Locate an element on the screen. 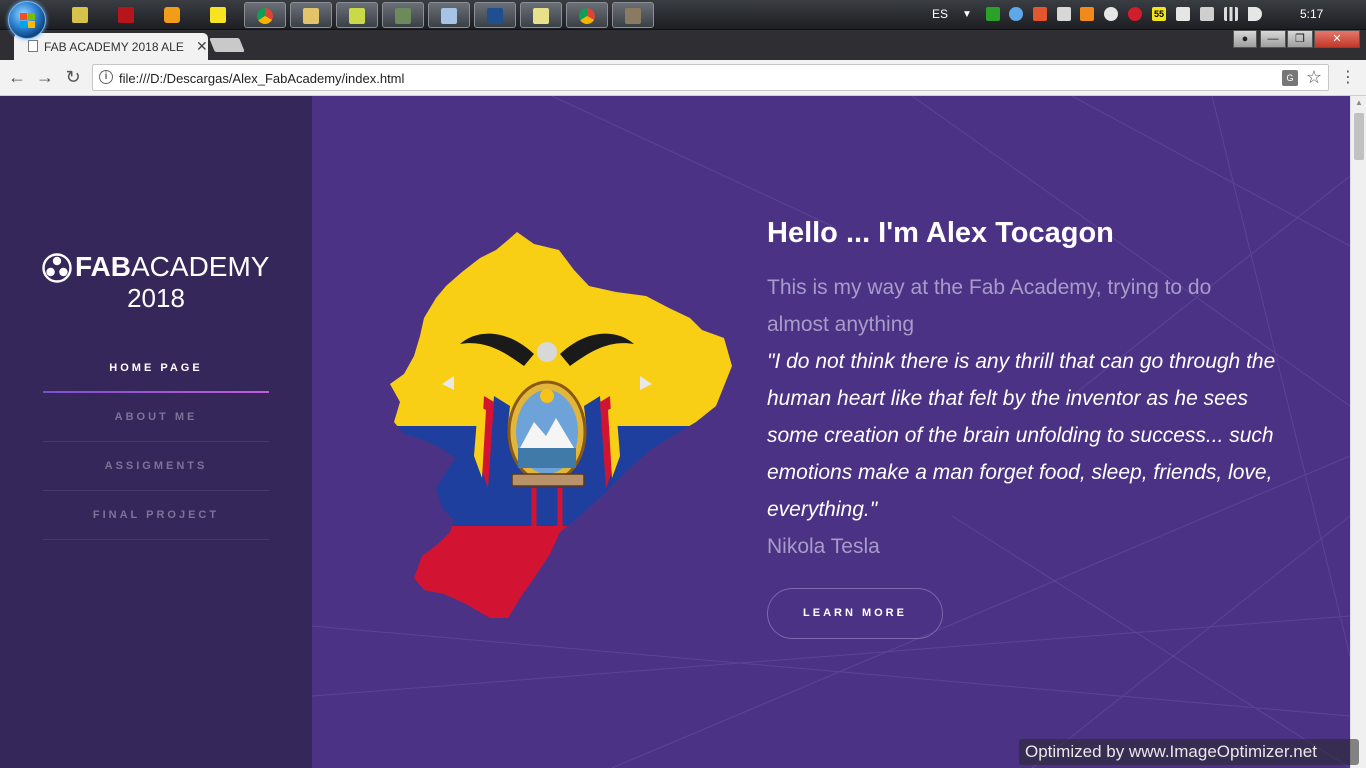  taskbar-app-n is located at coordinates (219, 15).